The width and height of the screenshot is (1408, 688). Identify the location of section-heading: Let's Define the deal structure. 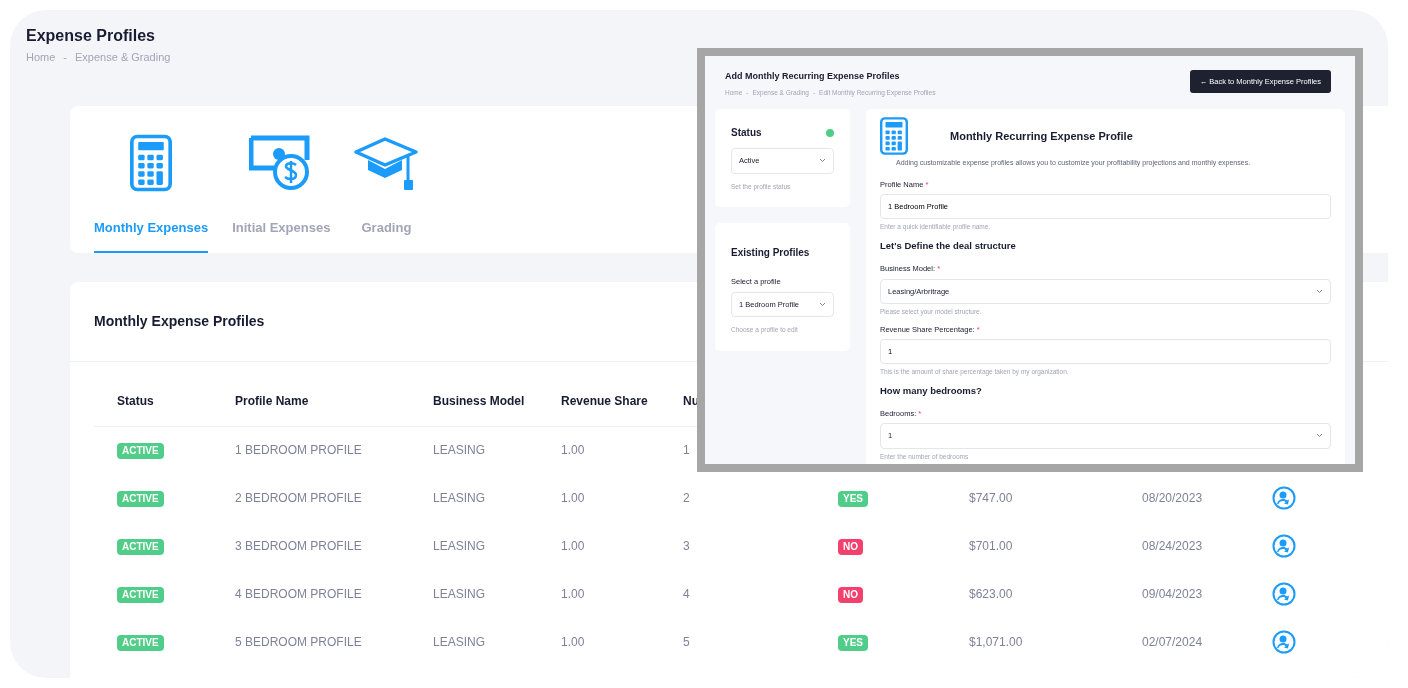
(948, 246).